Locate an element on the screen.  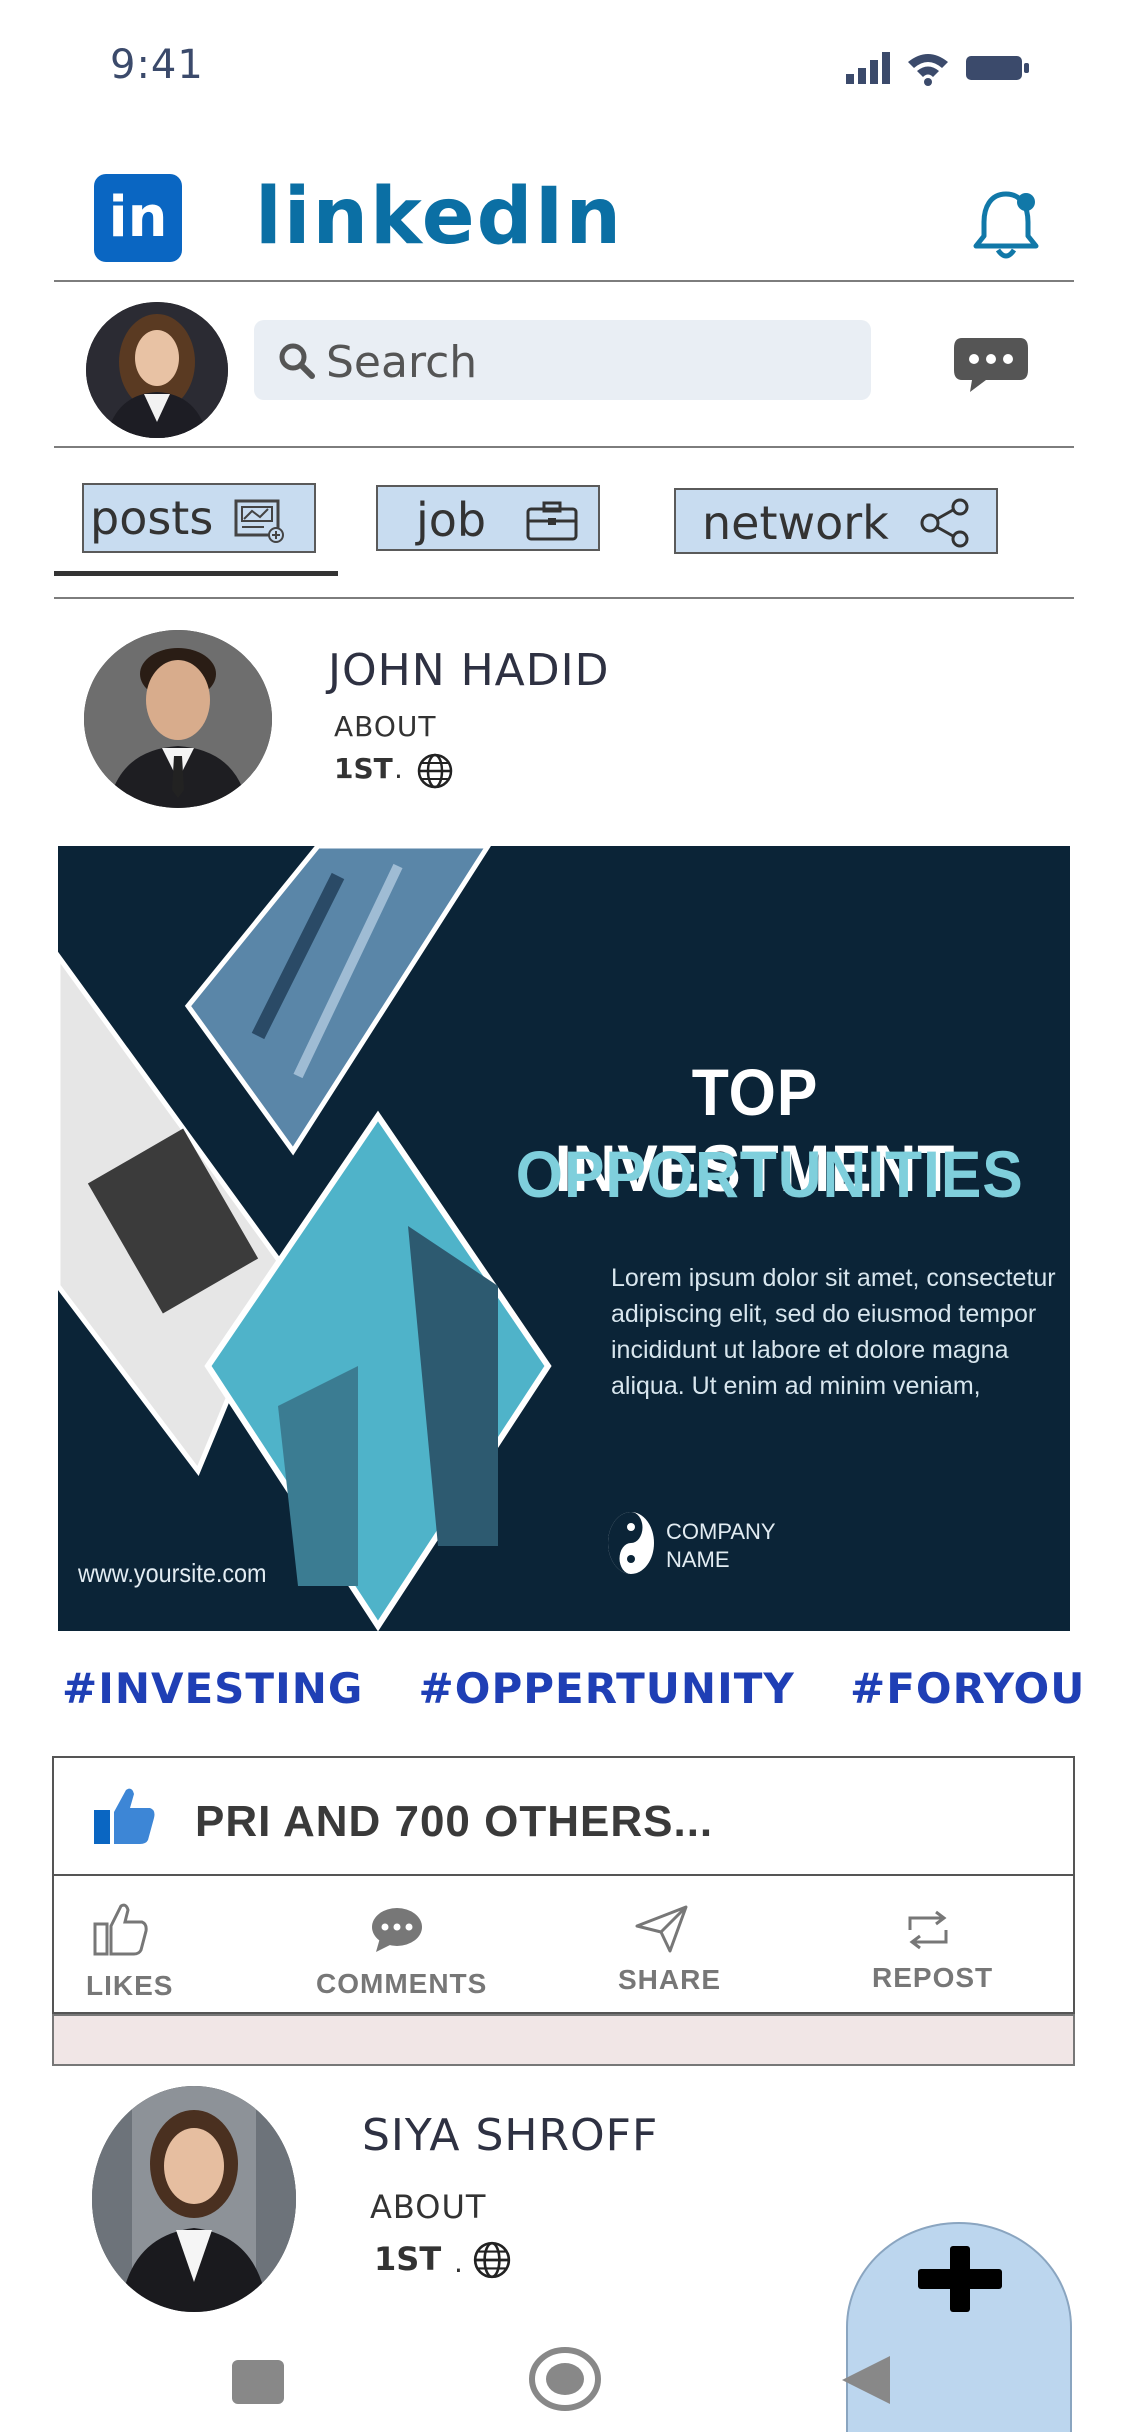
share-label: SHARE is located at coordinates (670, 1979).